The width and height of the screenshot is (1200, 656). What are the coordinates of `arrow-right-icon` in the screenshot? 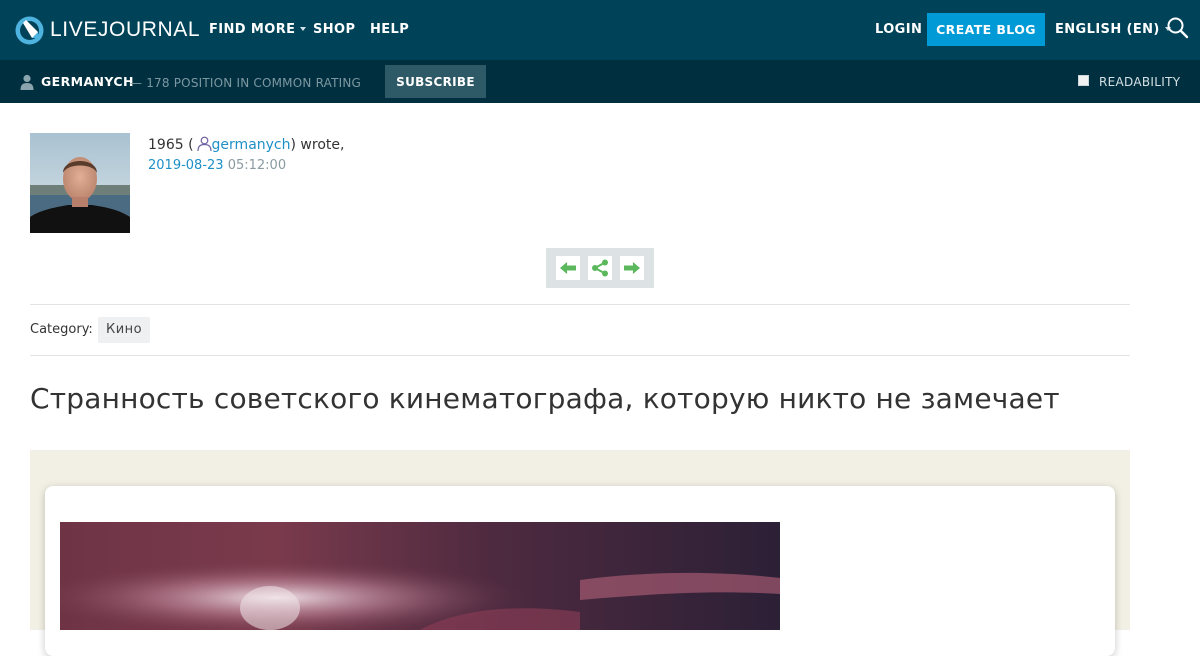 It's located at (632, 268).